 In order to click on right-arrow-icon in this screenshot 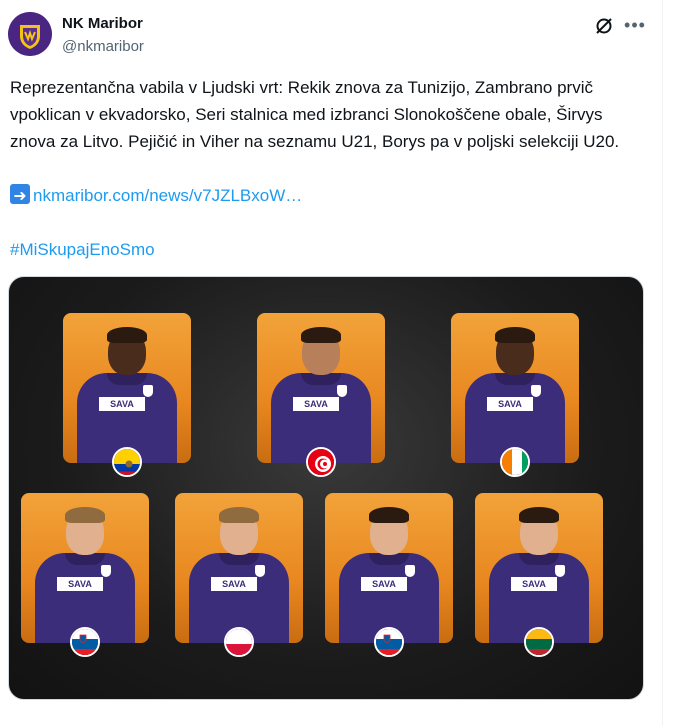, I will do `click(20, 195)`.